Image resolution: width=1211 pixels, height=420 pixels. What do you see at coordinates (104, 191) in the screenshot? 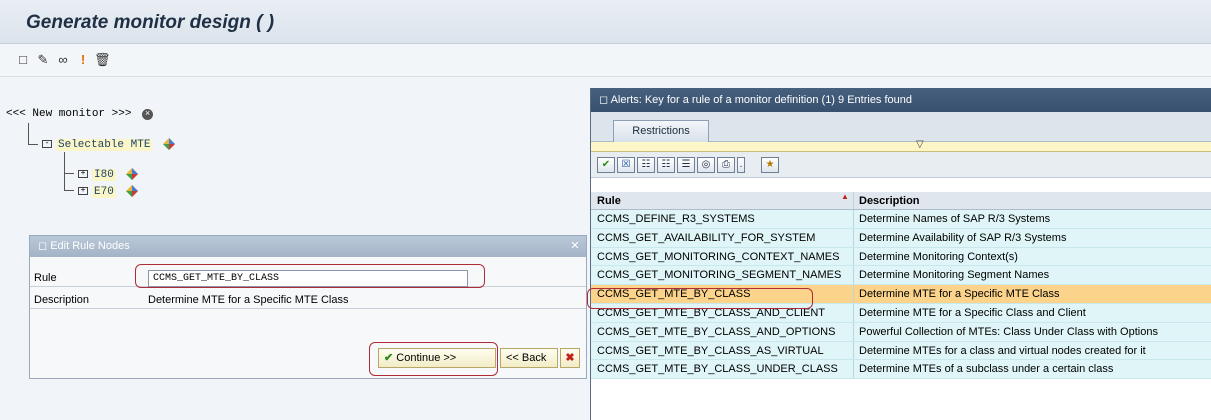
I see `tree-leaf-label: E70` at bounding box center [104, 191].